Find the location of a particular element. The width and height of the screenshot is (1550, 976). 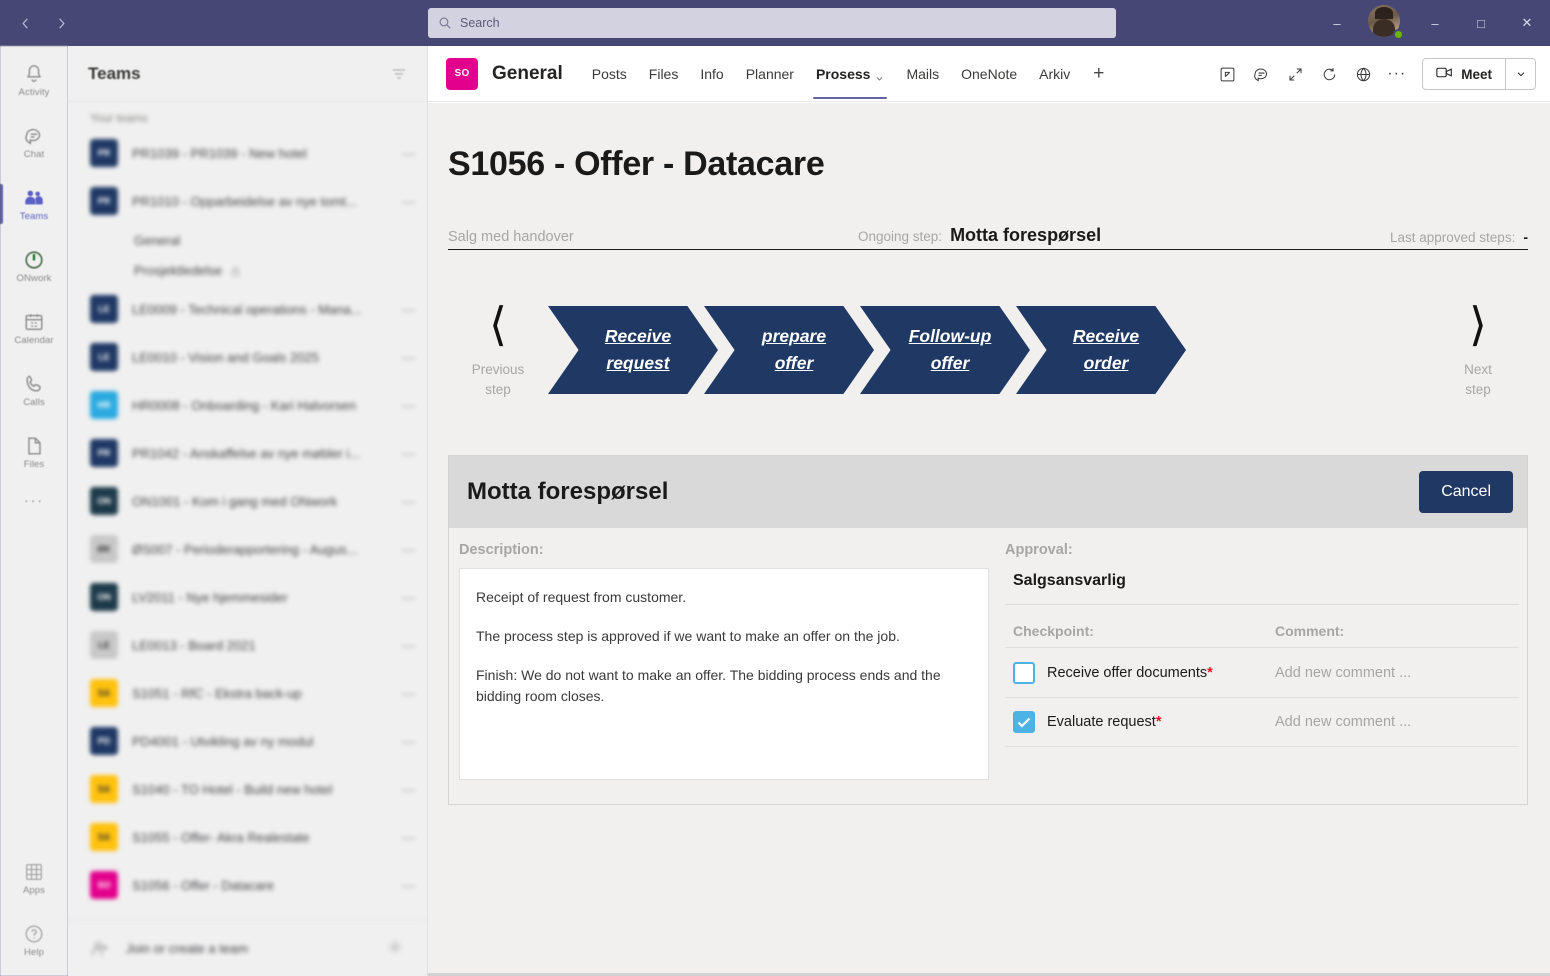

tab-label: Arkiv is located at coordinates (1055, 74).